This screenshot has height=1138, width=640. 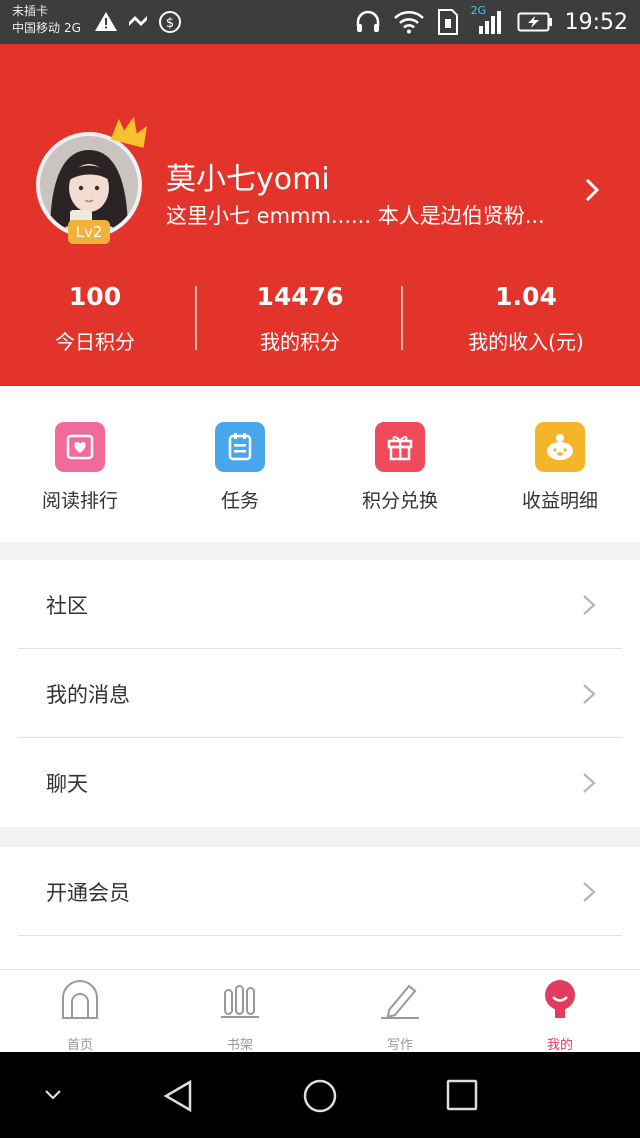 What do you see at coordinates (399, 501) in the screenshot?
I see `shortcut-label: 积分兑换` at bounding box center [399, 501].